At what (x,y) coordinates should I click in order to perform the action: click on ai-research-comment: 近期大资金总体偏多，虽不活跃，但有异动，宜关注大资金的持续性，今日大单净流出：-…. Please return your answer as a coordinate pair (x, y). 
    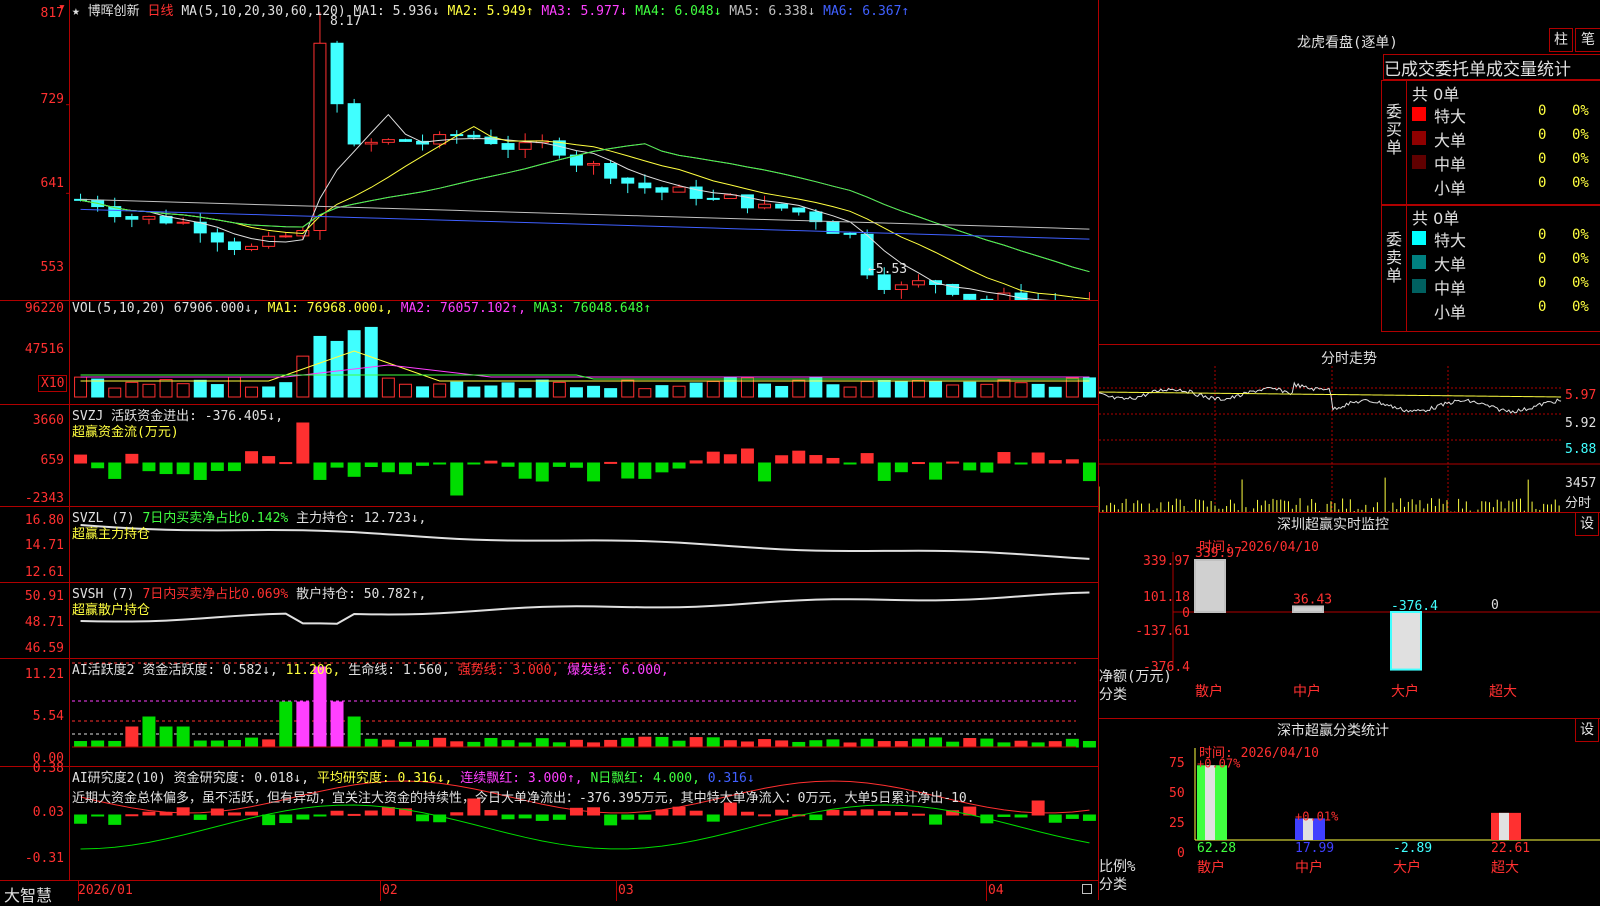
    Looking at the image, I should click on (523, 798).